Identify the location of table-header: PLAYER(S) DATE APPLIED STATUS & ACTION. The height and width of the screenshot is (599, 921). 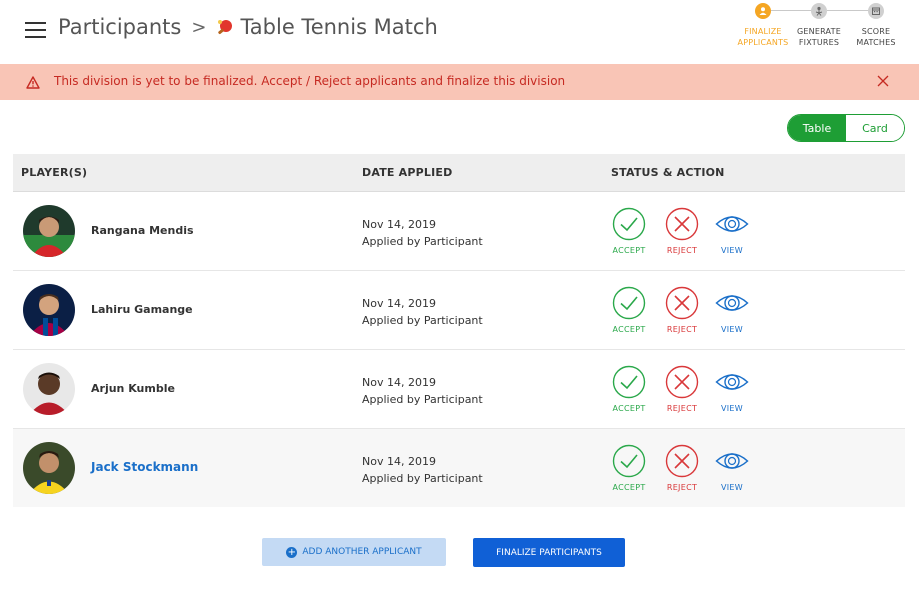
(459, 173).